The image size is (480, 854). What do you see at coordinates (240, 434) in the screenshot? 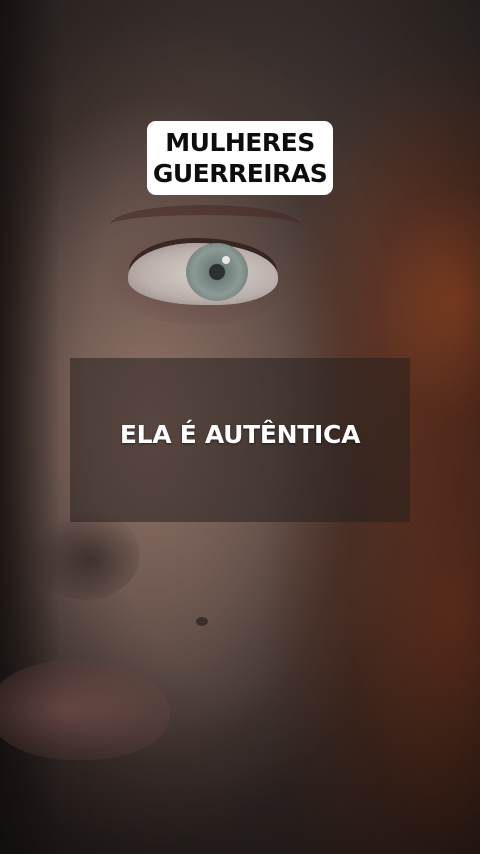
I see `caption-text: ELA É AUTÊNTICA` at bounding box center [240, 434].